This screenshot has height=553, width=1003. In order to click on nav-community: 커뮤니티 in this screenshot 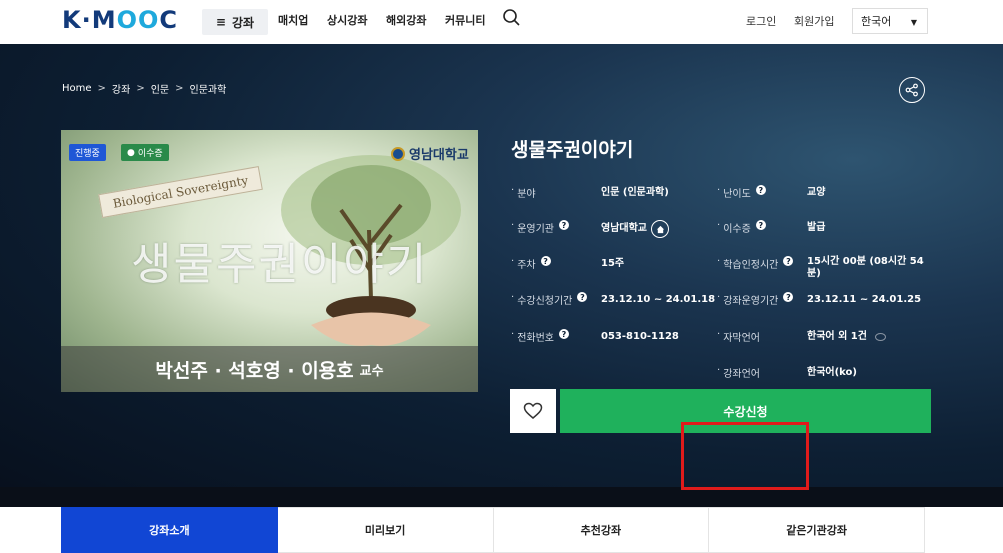, I will do `click(465, 20)`.